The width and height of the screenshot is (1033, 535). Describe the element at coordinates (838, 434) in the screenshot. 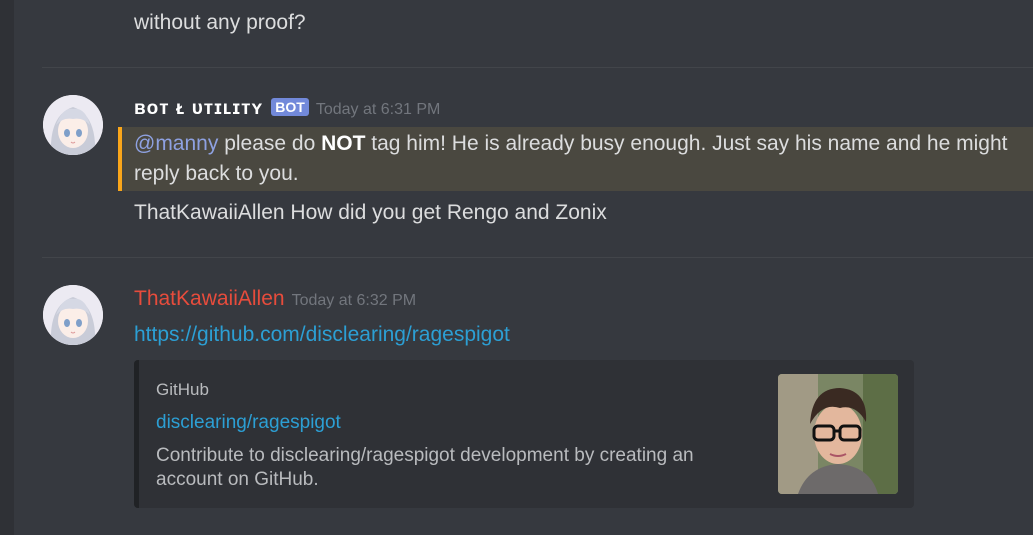

I see `embed-thumbnail` at that location.